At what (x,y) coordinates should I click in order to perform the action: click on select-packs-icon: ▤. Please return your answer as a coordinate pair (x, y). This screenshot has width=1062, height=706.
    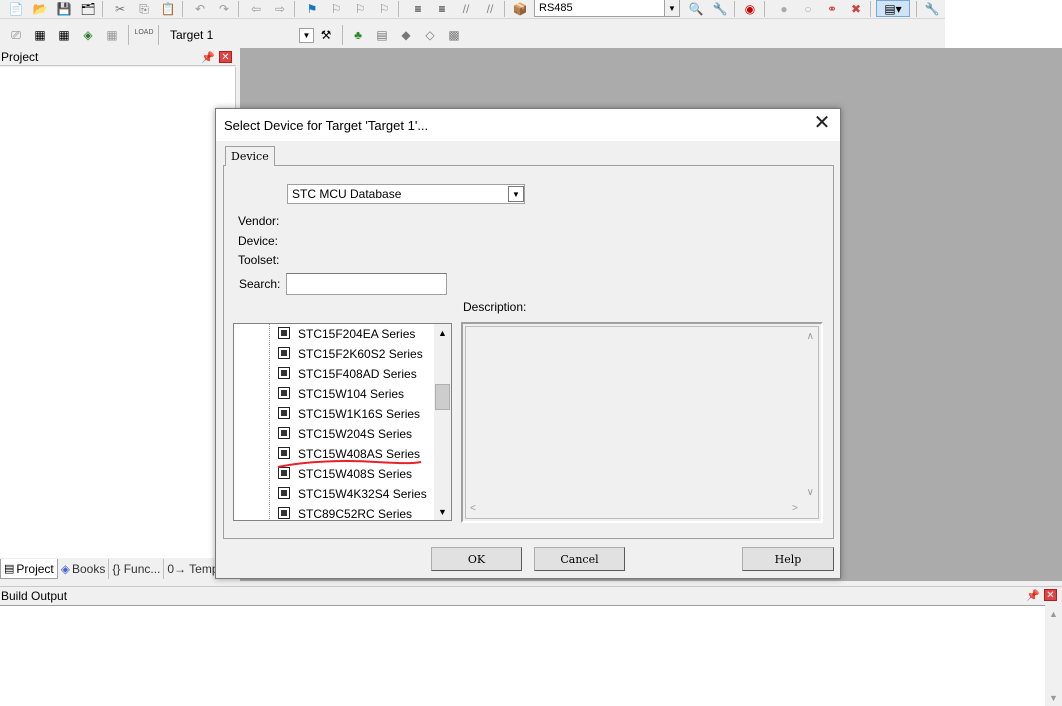
    Looking at the image, I should click on (382, 34).